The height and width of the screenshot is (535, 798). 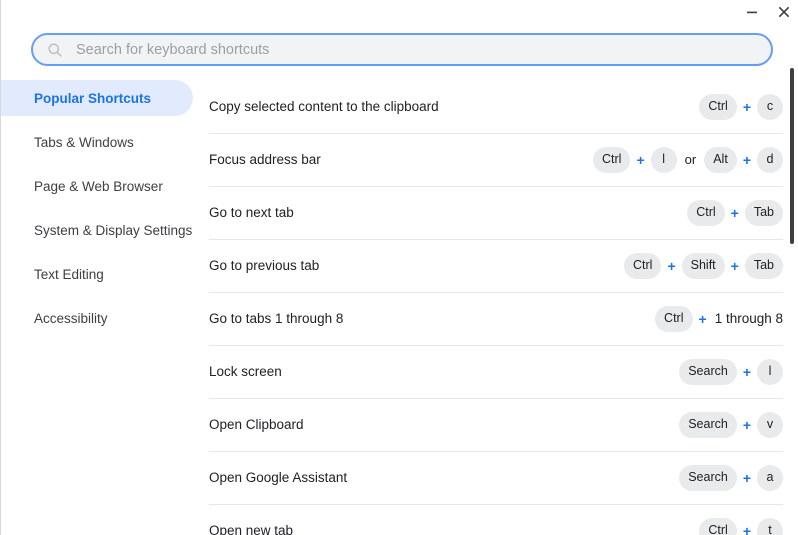 What do you see at coordinates (256, 424) in the screenshot?
I see `shortcut-description: Open Clipboard` at bounding box center [256, 424].